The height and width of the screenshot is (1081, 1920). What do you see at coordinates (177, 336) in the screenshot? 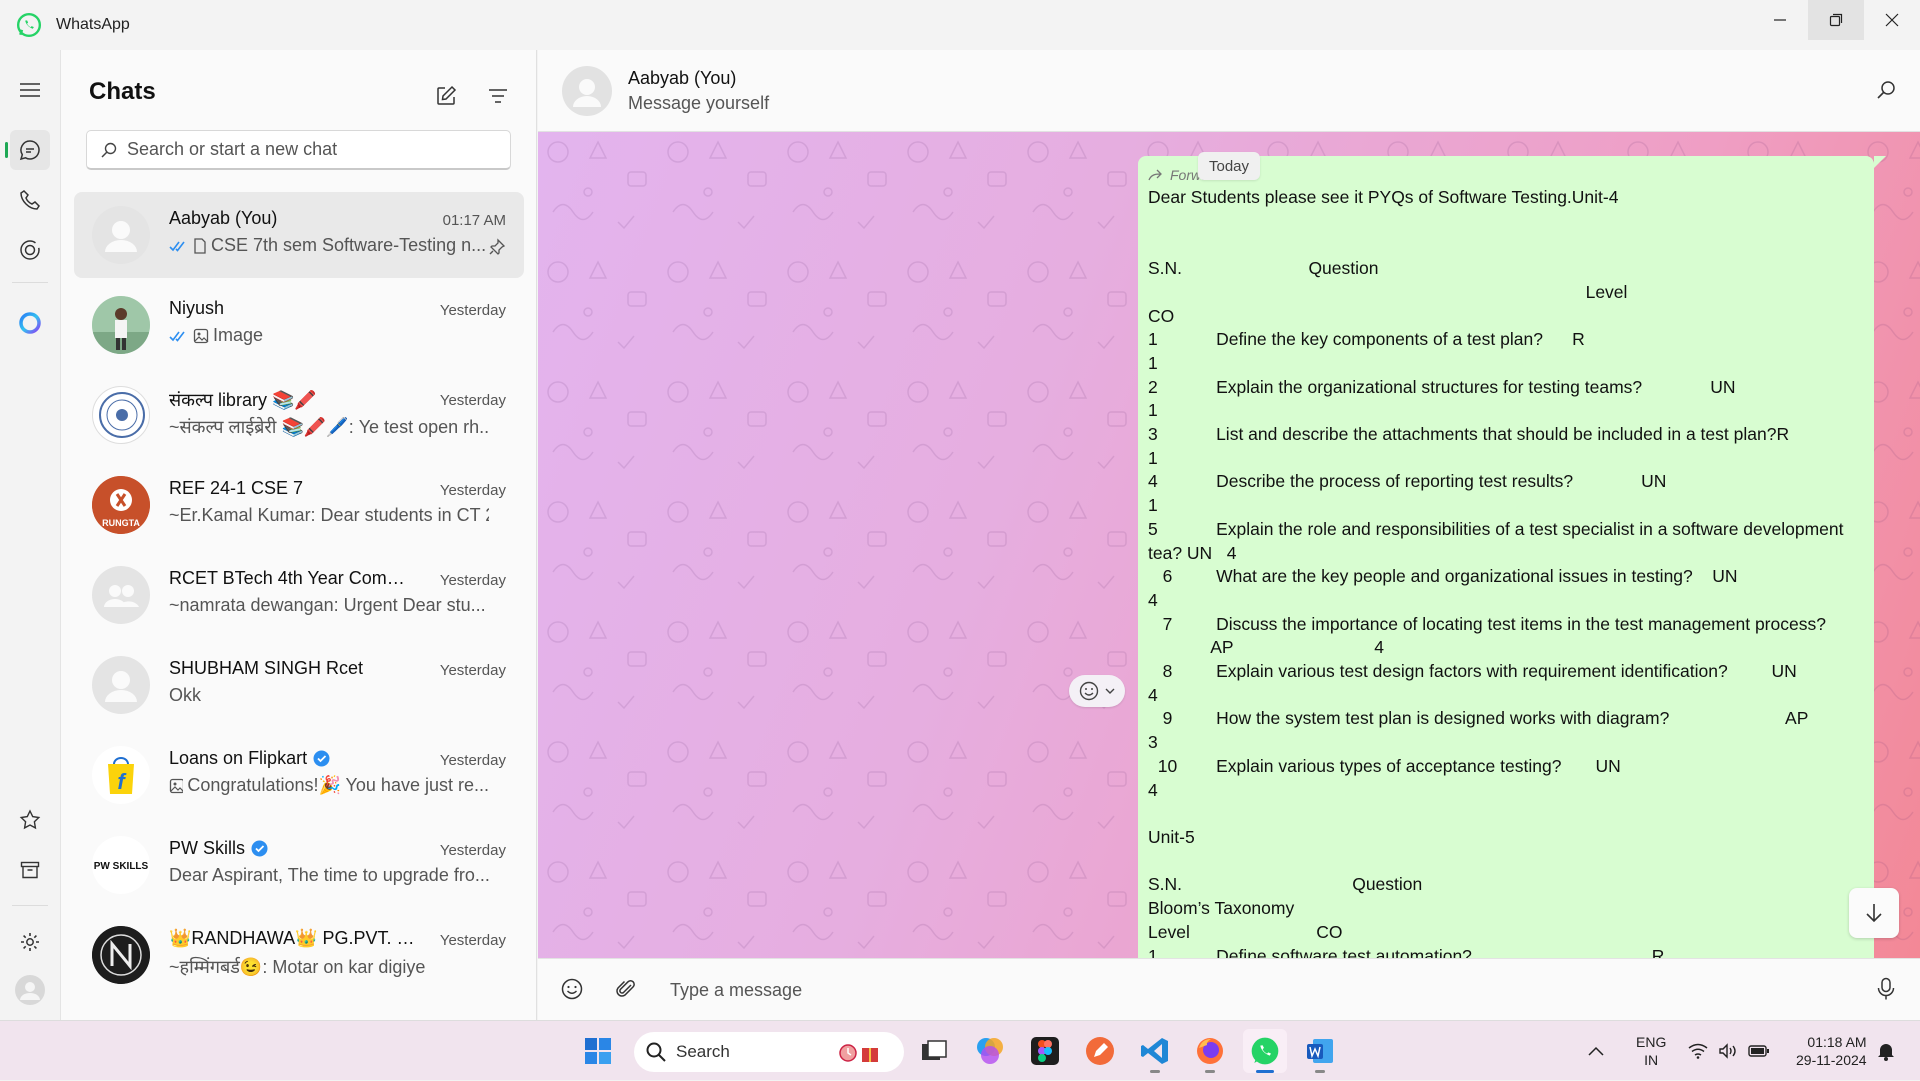
I see `double-check-icon` at bounding box center [177, 336].